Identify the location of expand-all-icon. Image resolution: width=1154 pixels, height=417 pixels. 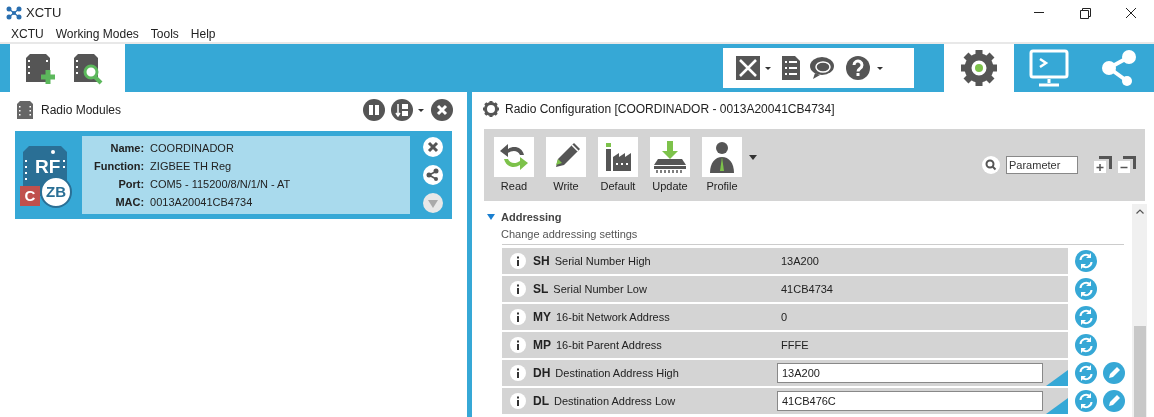
(1103, 165).